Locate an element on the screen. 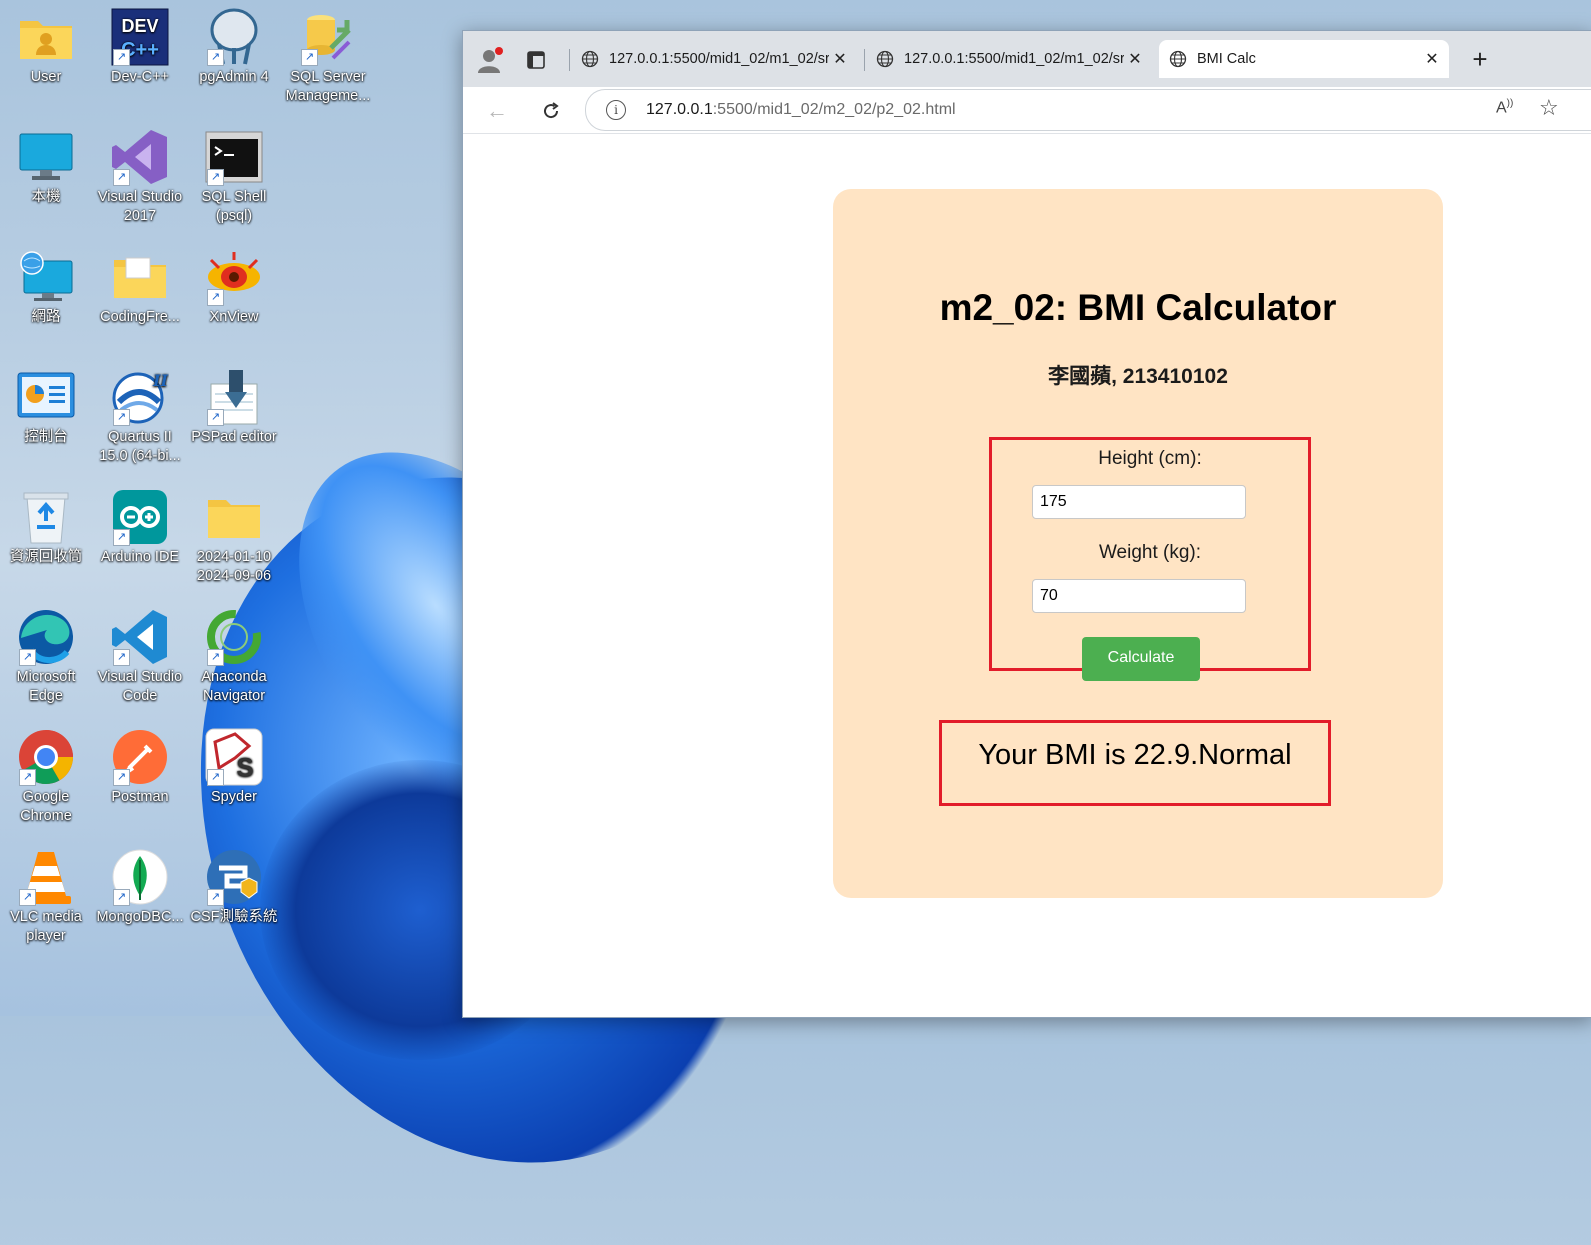 The image size is (1591, 1245). tab-1: 127.0.0.1:5500/mid1_02/m1_02/sr ✕ is located at coordinates (714, 59).